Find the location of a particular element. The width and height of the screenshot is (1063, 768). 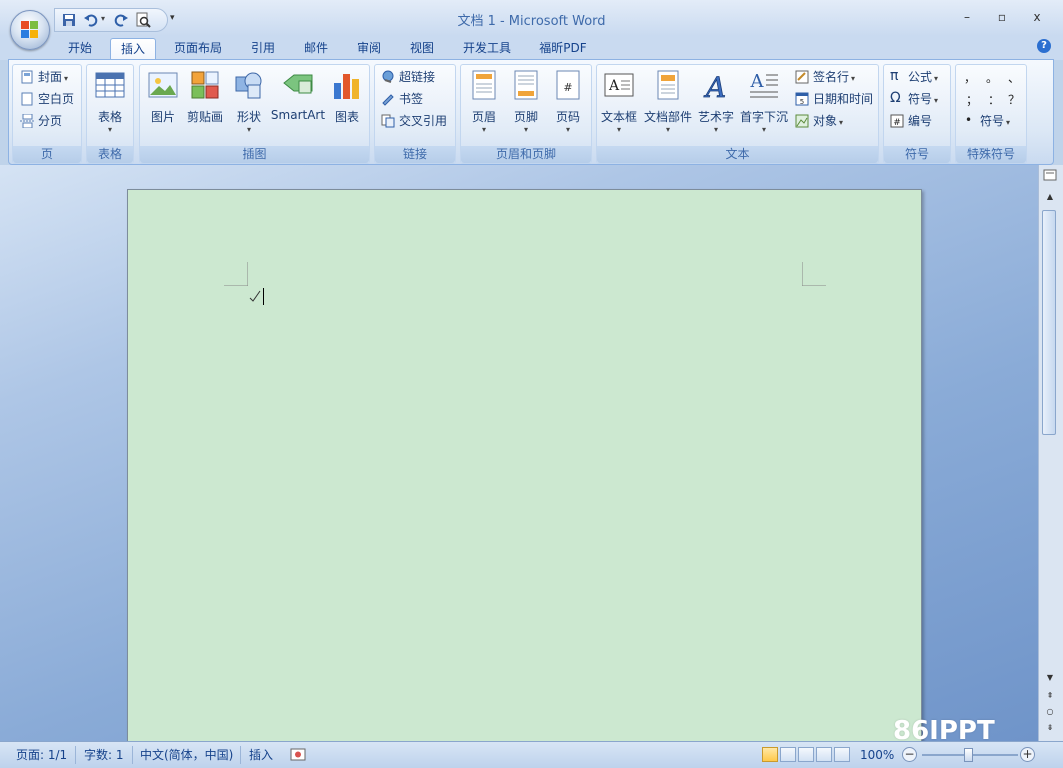

full-screen-reading-view-icon is located at coordinates (788, 754).